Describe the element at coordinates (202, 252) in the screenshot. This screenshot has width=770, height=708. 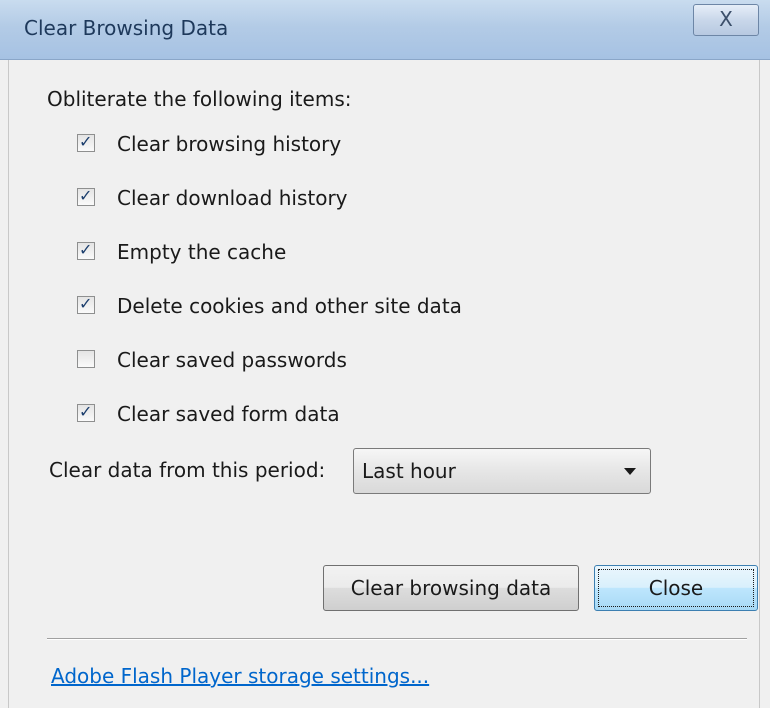
I see `checkbox-label: Empty the cache` at that location.